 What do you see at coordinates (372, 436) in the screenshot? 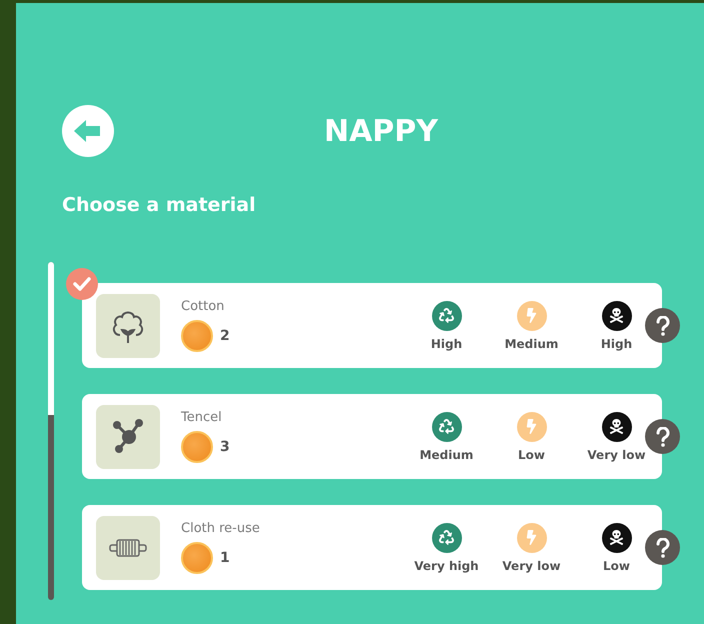
I see `material-card: Tencel 3 Medium Low Very low` at bounding box center [372, 436].